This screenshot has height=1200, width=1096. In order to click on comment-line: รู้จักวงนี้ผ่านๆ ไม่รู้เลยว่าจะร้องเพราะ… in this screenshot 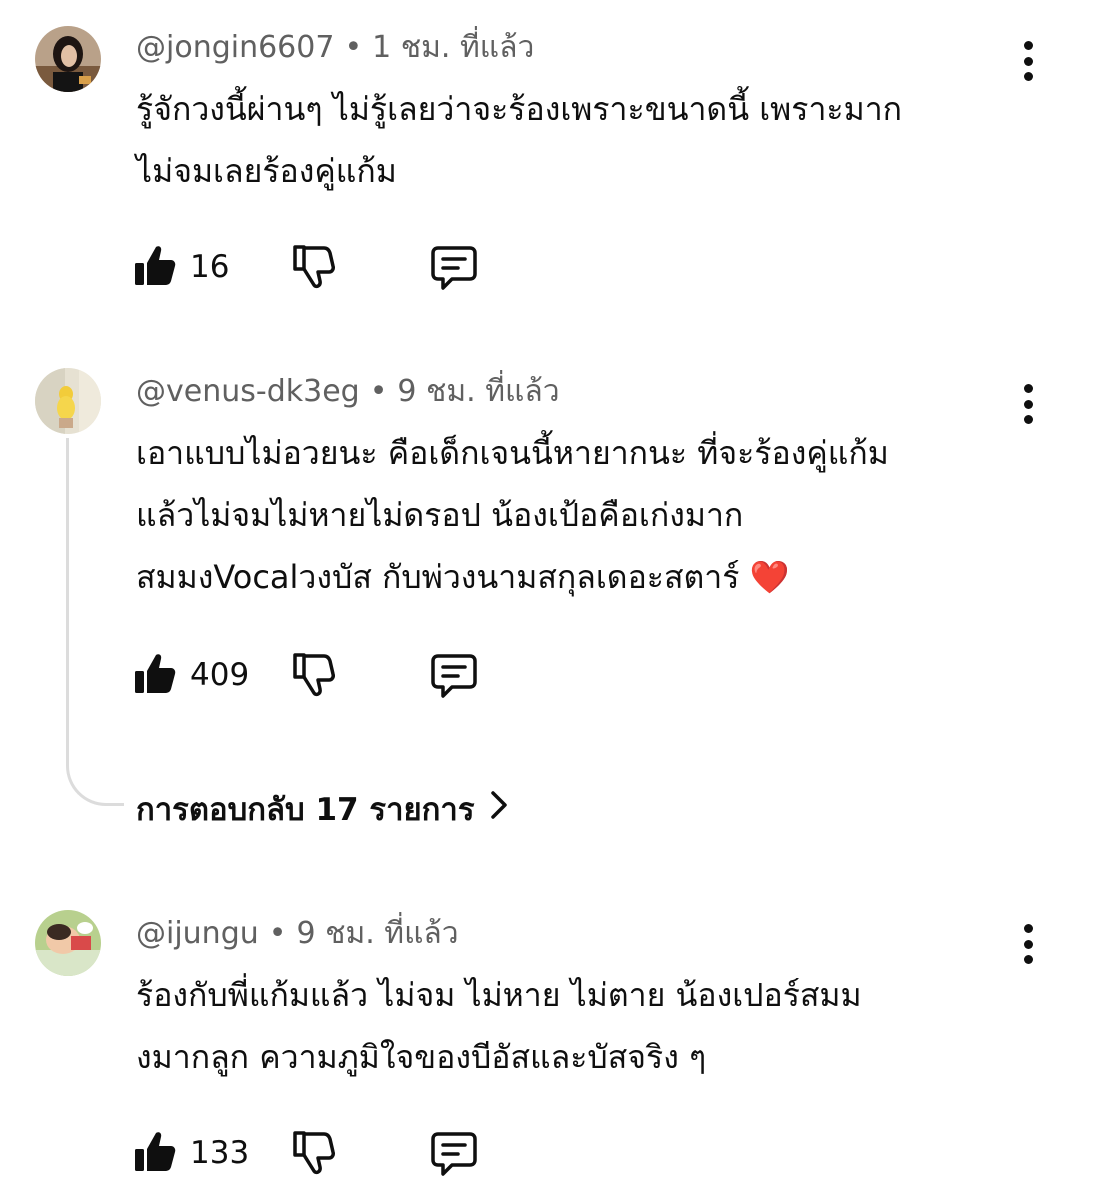, I will do `click(519, 109)`.